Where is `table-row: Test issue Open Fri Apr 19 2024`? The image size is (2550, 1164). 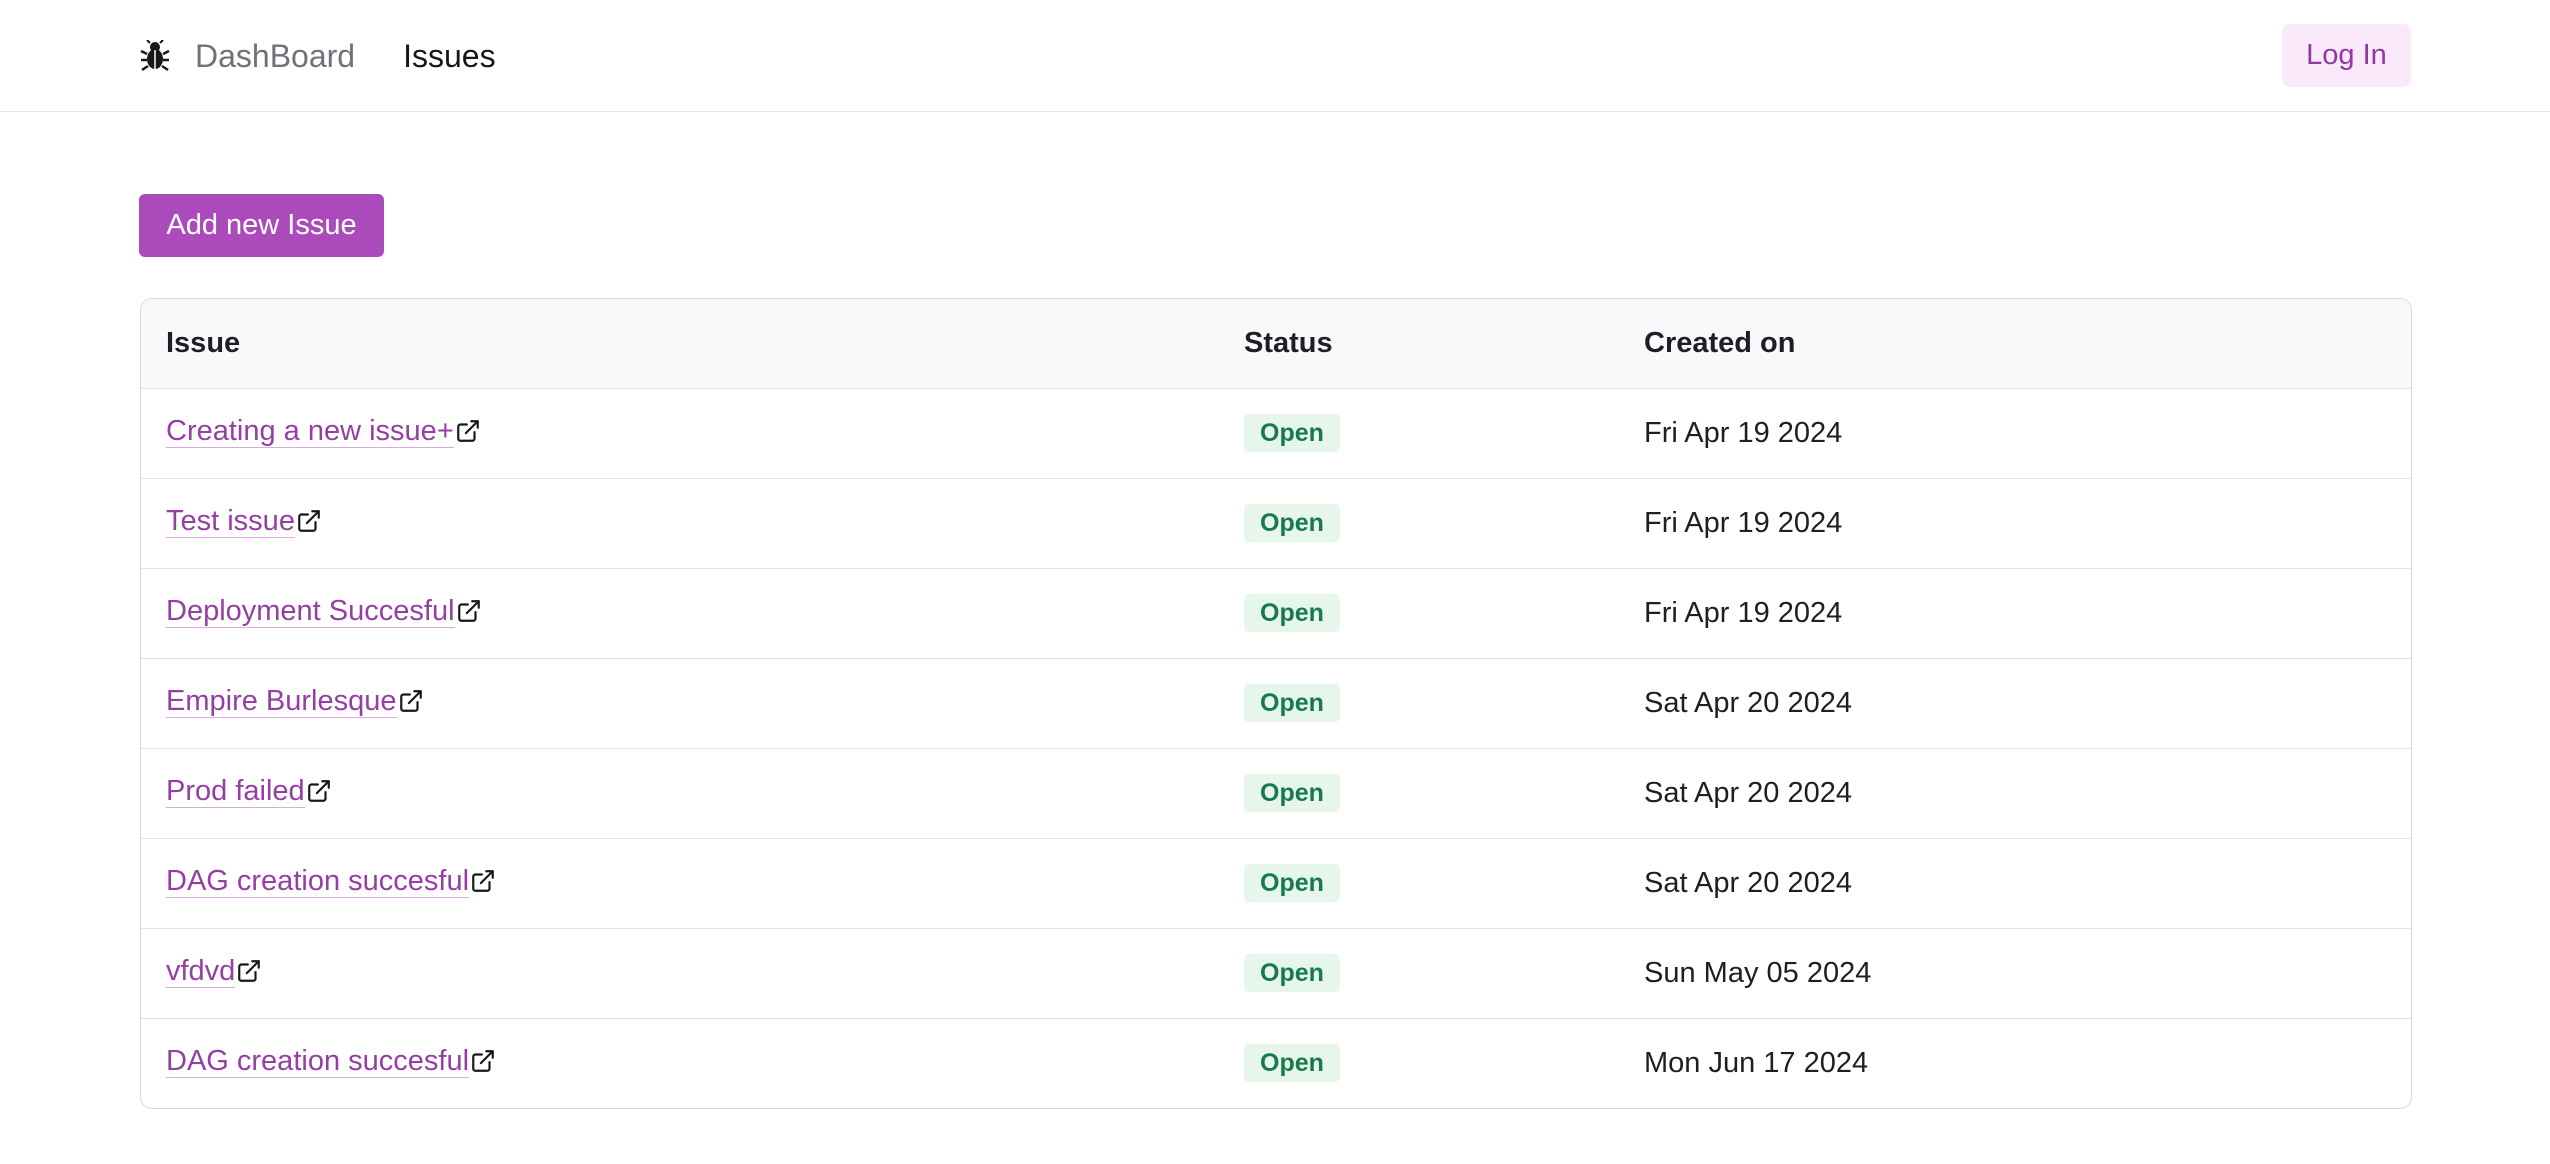
table-row: Test issue Open Fri Apr 19 2024 is located at coordinates (1276, 523).